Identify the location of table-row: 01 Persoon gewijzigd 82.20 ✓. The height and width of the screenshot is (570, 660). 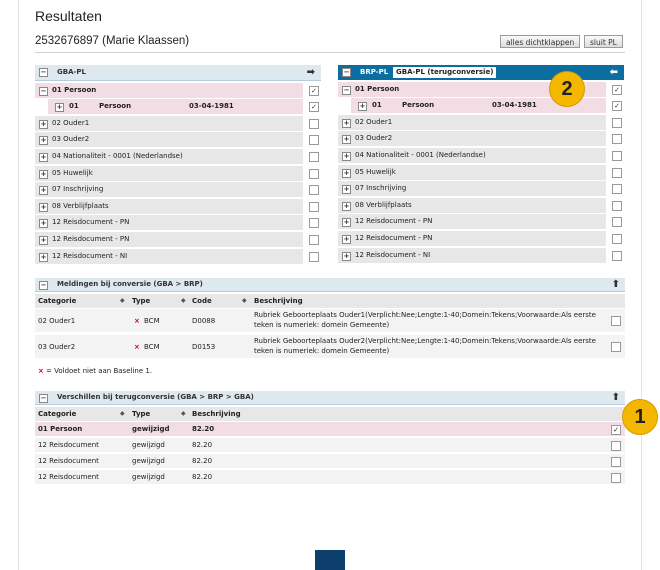
(330, 429).